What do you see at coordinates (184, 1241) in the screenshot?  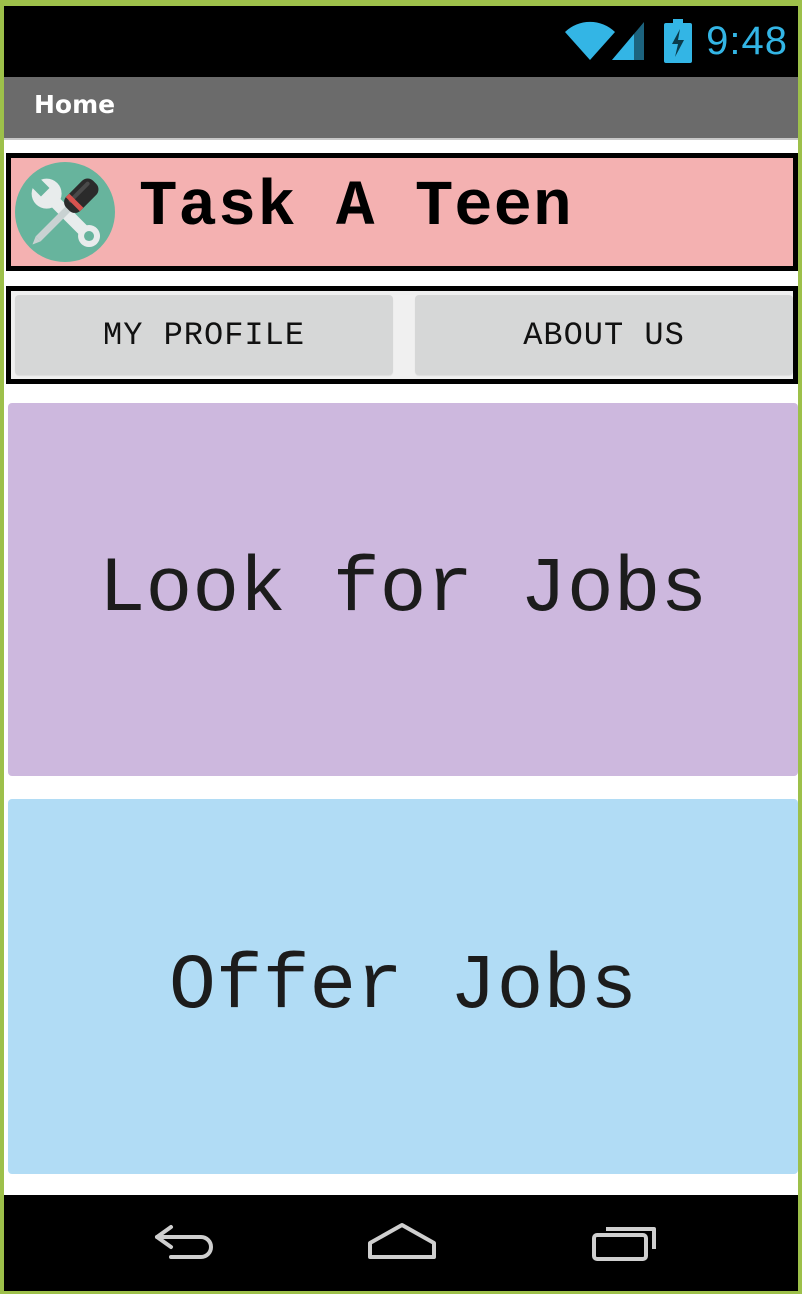 I see `back-icon` at bounding box center [184, 1241].